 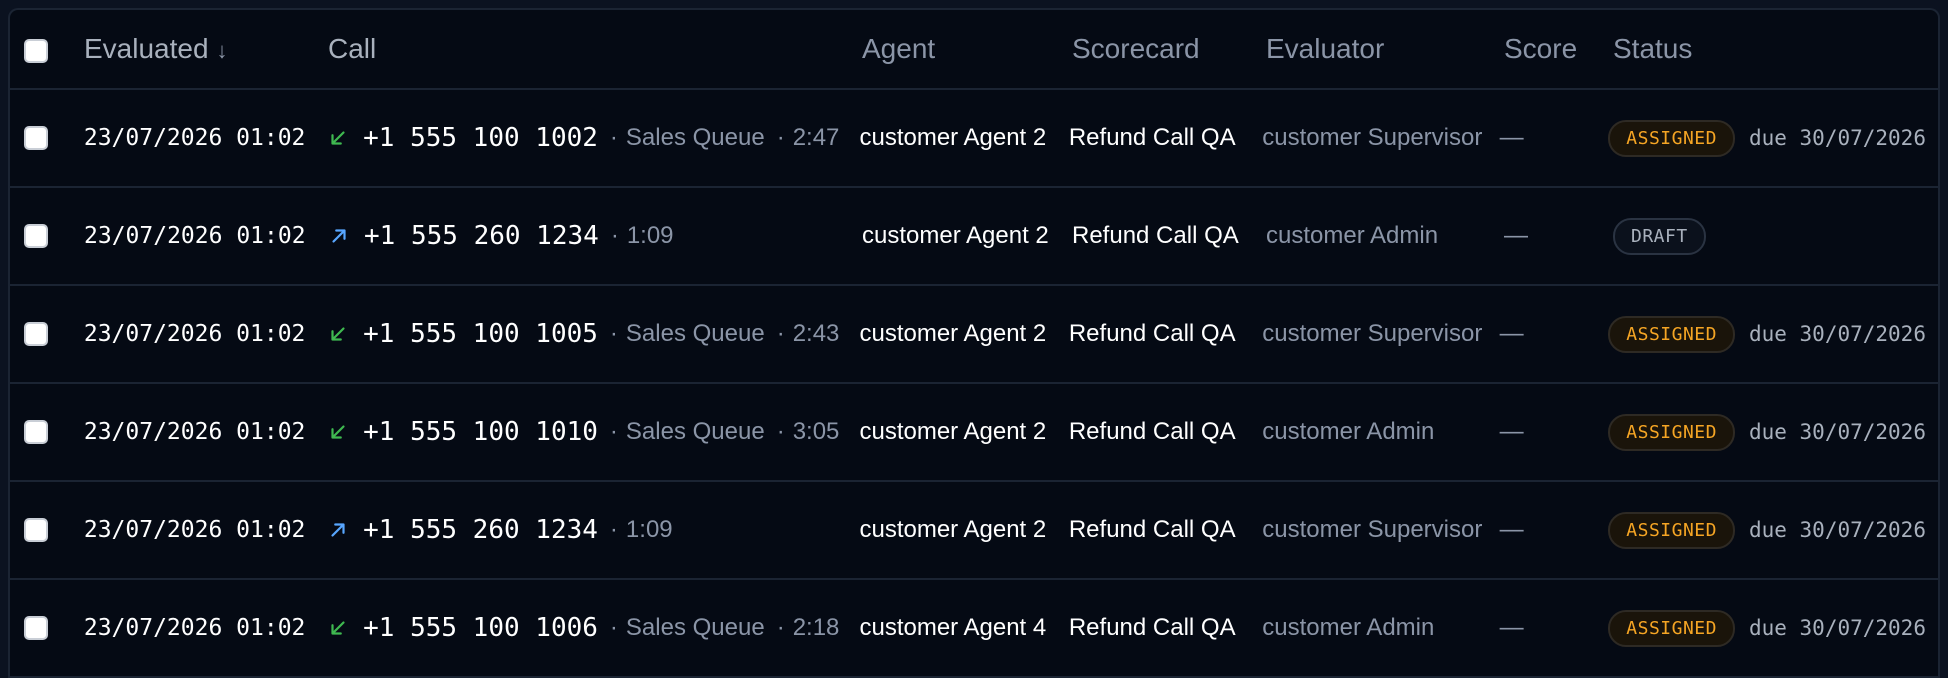 I want to click on call-cell: +1 555 100 1005 · Sales Queue · 2:43, so click(x=593, y=334).